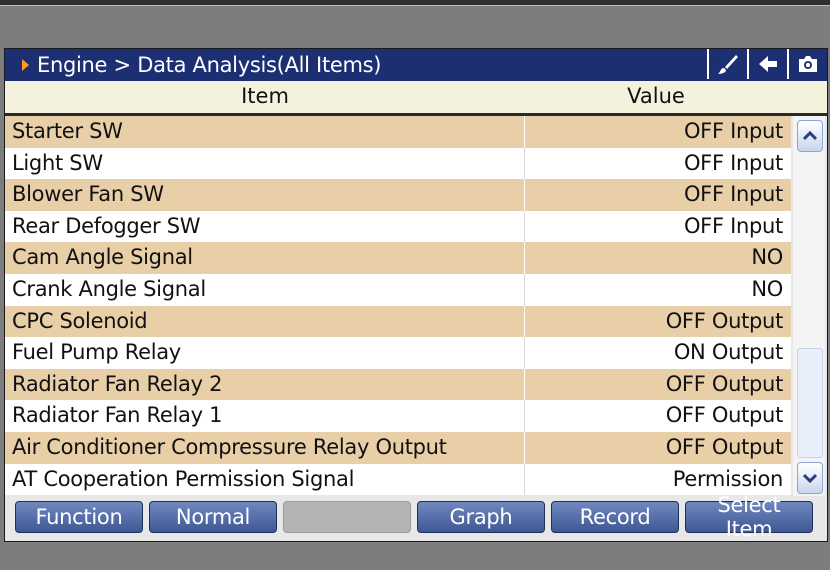 This screenshot has width=830, height=570. Describe the element at coordinates (265, 96) in the screenshot. I see `column-header-item: Item` at that location.